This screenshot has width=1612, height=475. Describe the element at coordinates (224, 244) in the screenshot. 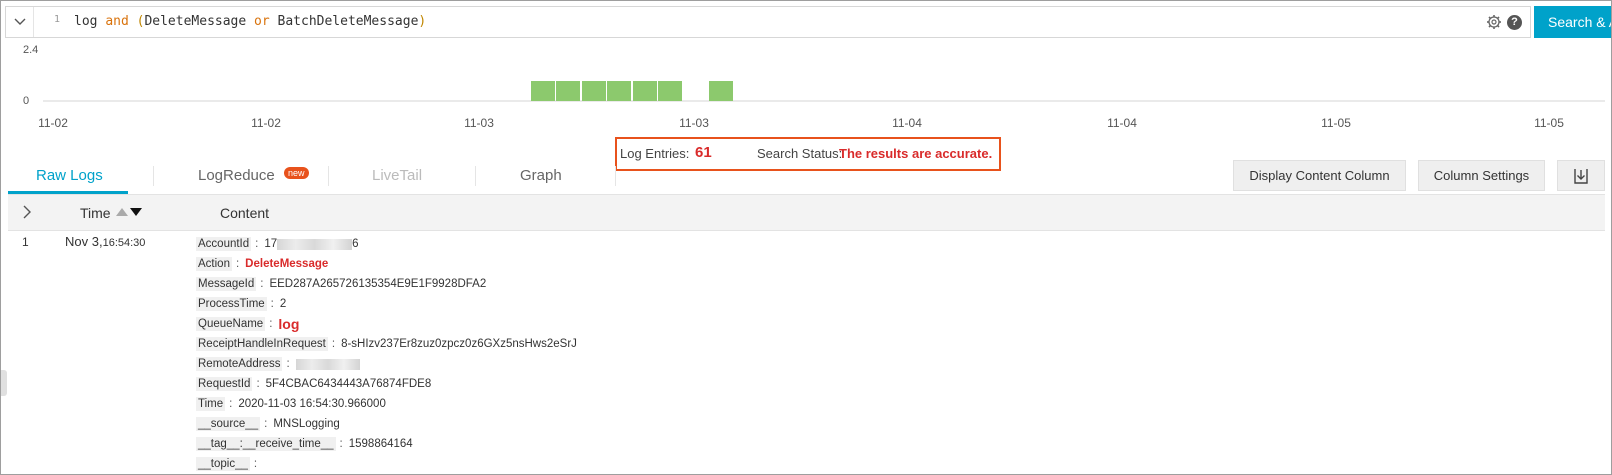

I see `field-key: AccountId` at that location.